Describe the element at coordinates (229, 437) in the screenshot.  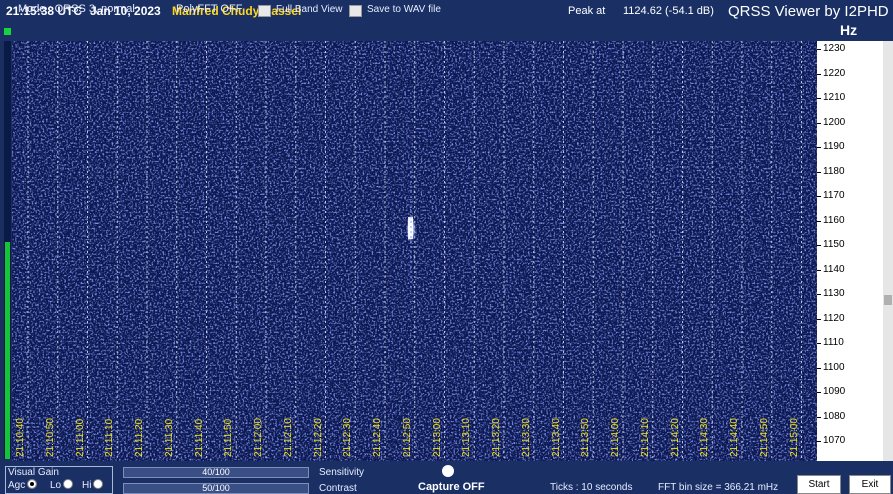
I see `time-label: 21:11:50` at that location.